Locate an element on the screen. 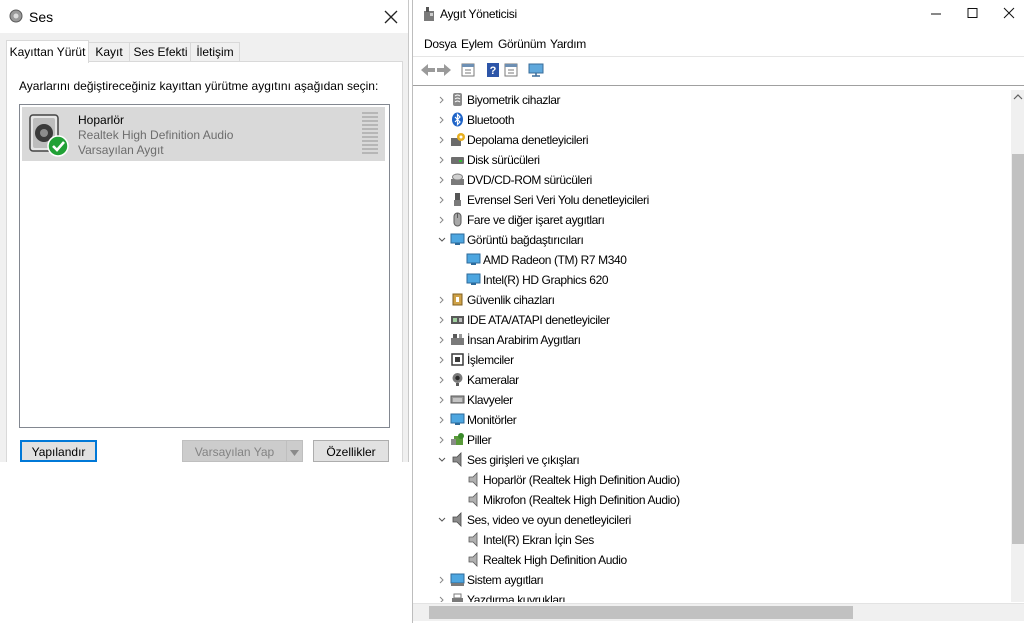  tree-device: Hoparlör (Realtek High Definition Audio) is located at coordinates (708, 480).